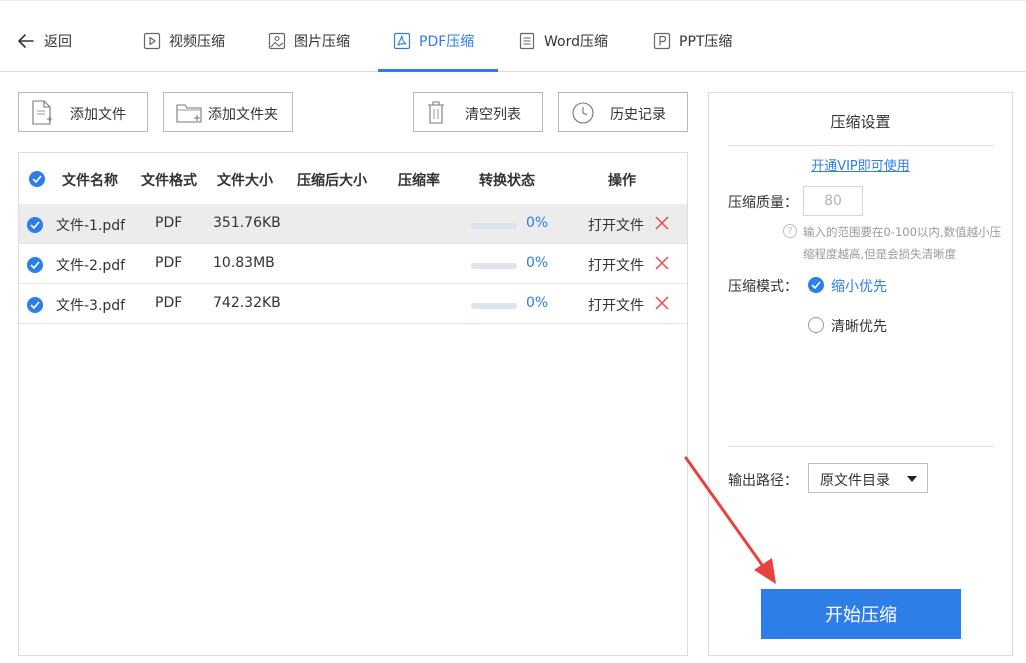 This screenshot has width=1026, height=663. I want to click on tab-label: Word压缩, so click(576, 42).